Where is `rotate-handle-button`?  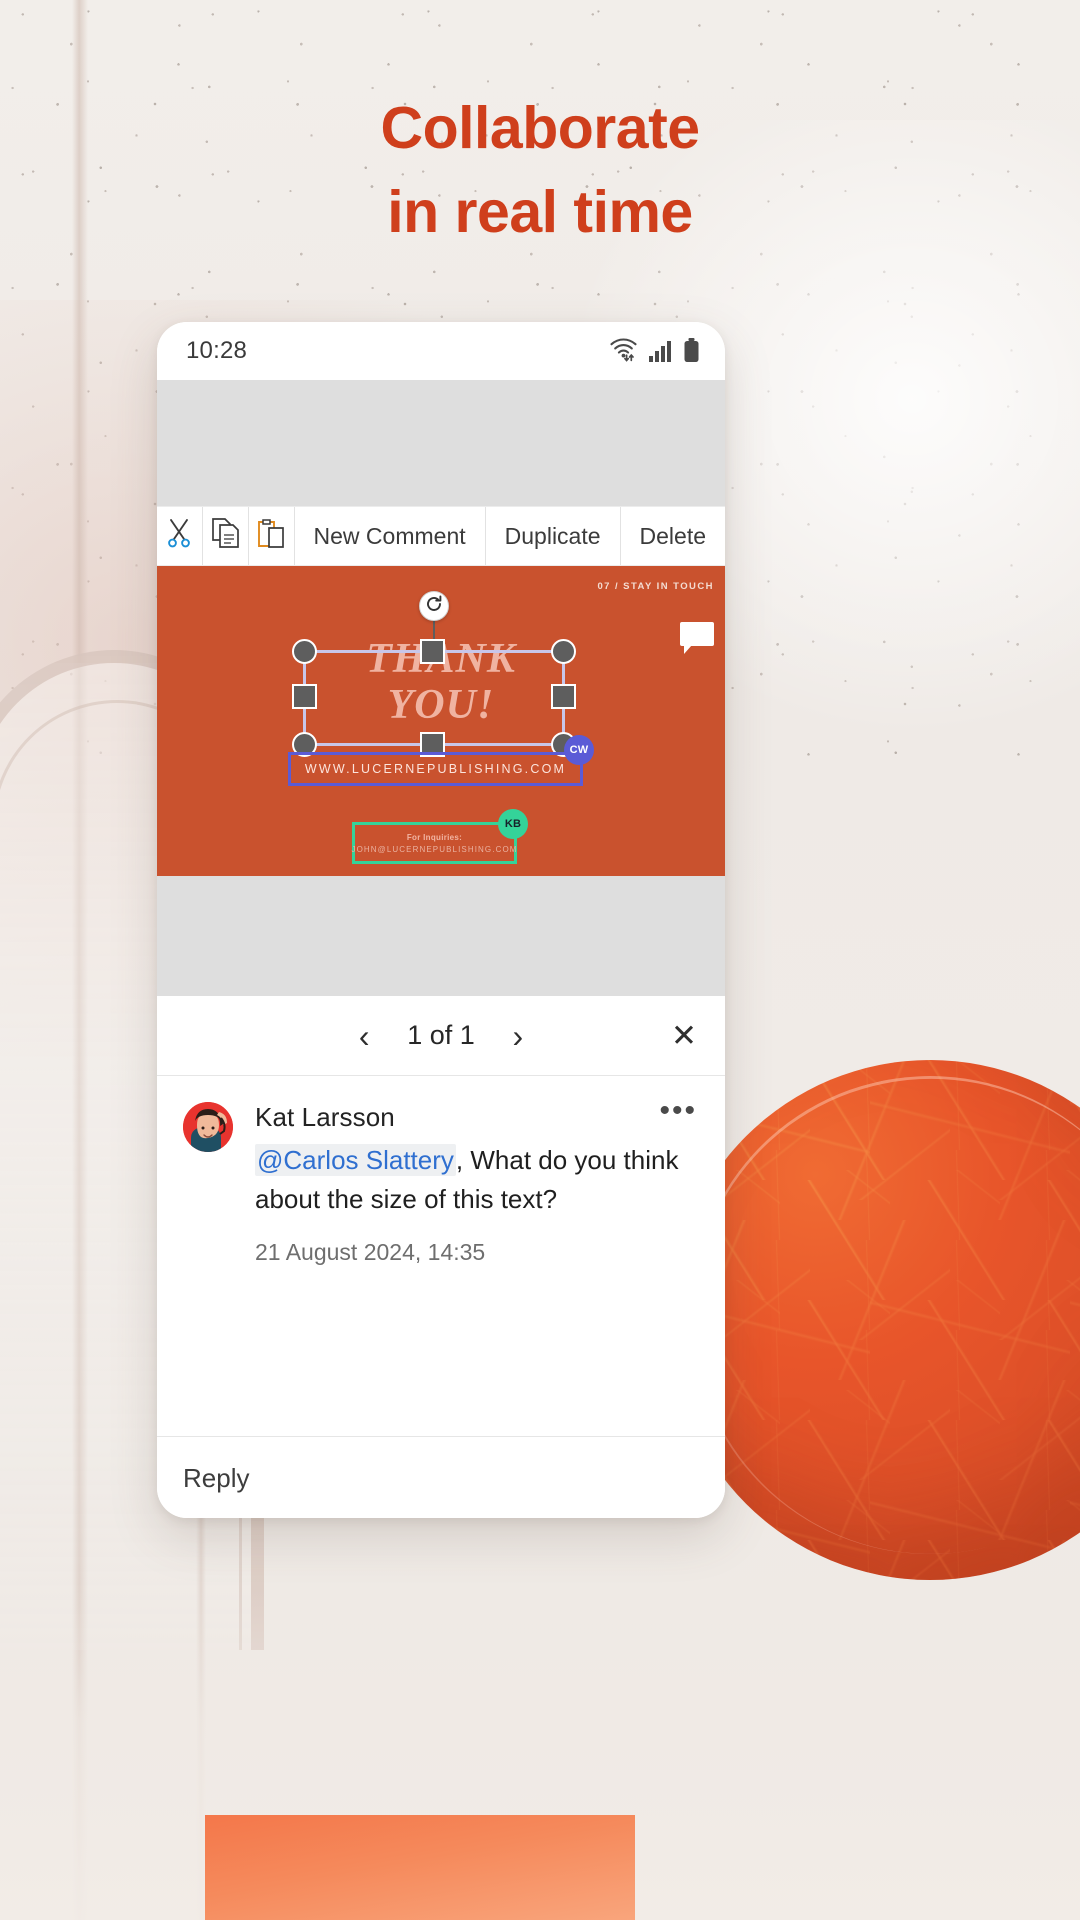
rotate-handle-button is located at coordinates (434, 606).